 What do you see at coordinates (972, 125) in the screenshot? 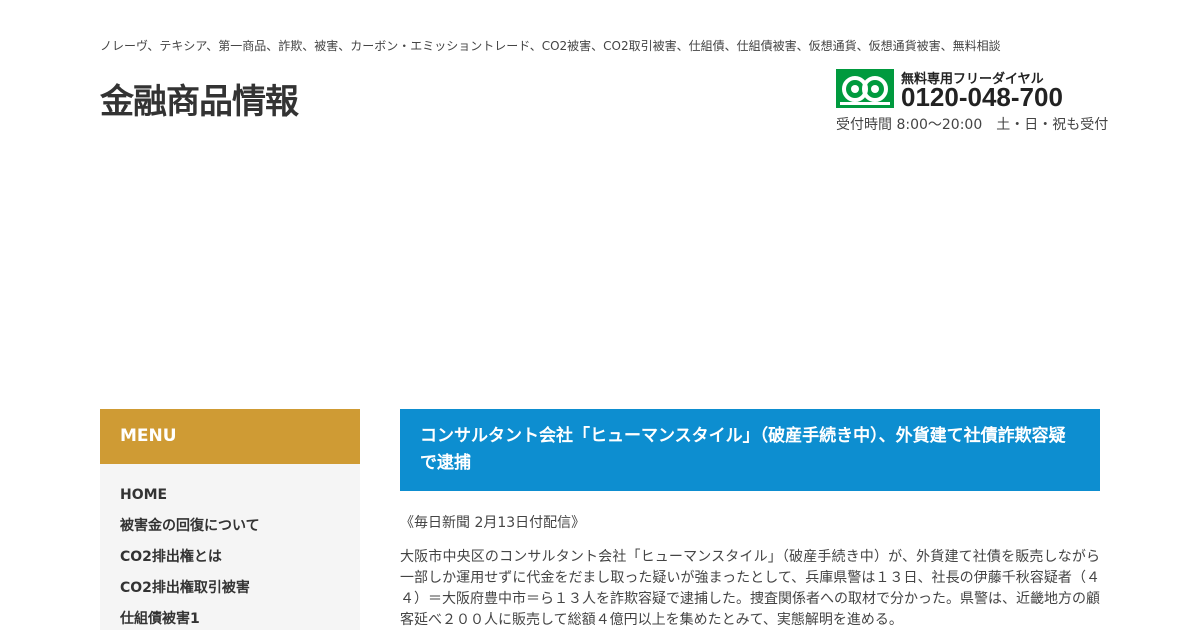
I see `business-hours: 受付時間 8:00～20:00 土・日・祝も受付` at bounding box center [972, 125].